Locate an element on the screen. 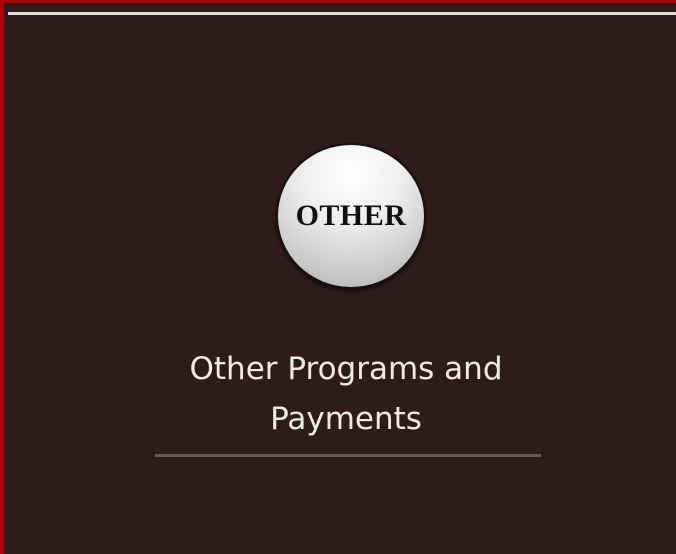 The height and width of the screenshot is (554, 676). card-title-line-2: Payments is located at coordinates (346, 419).